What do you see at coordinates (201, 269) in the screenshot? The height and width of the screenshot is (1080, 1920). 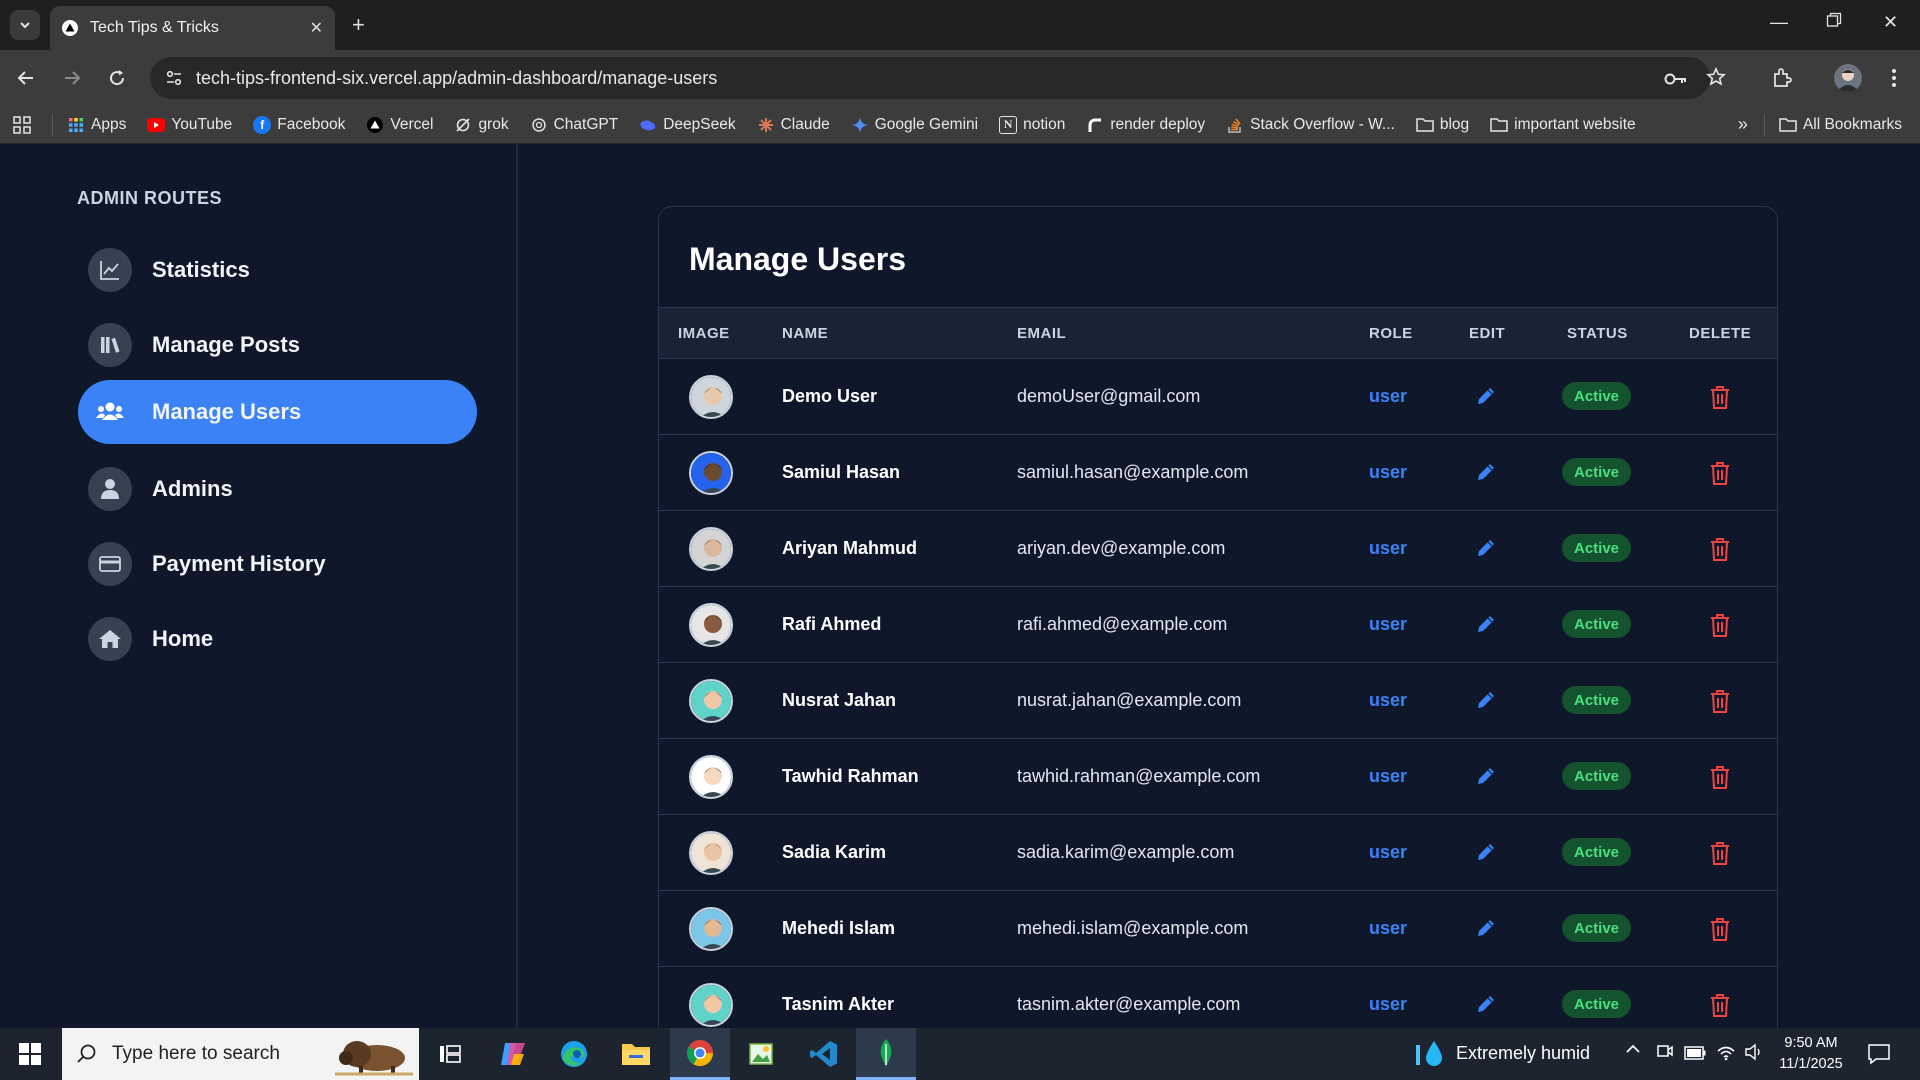 I see `sidebar-item-label: Statistics` at bounding box center [201, 269].